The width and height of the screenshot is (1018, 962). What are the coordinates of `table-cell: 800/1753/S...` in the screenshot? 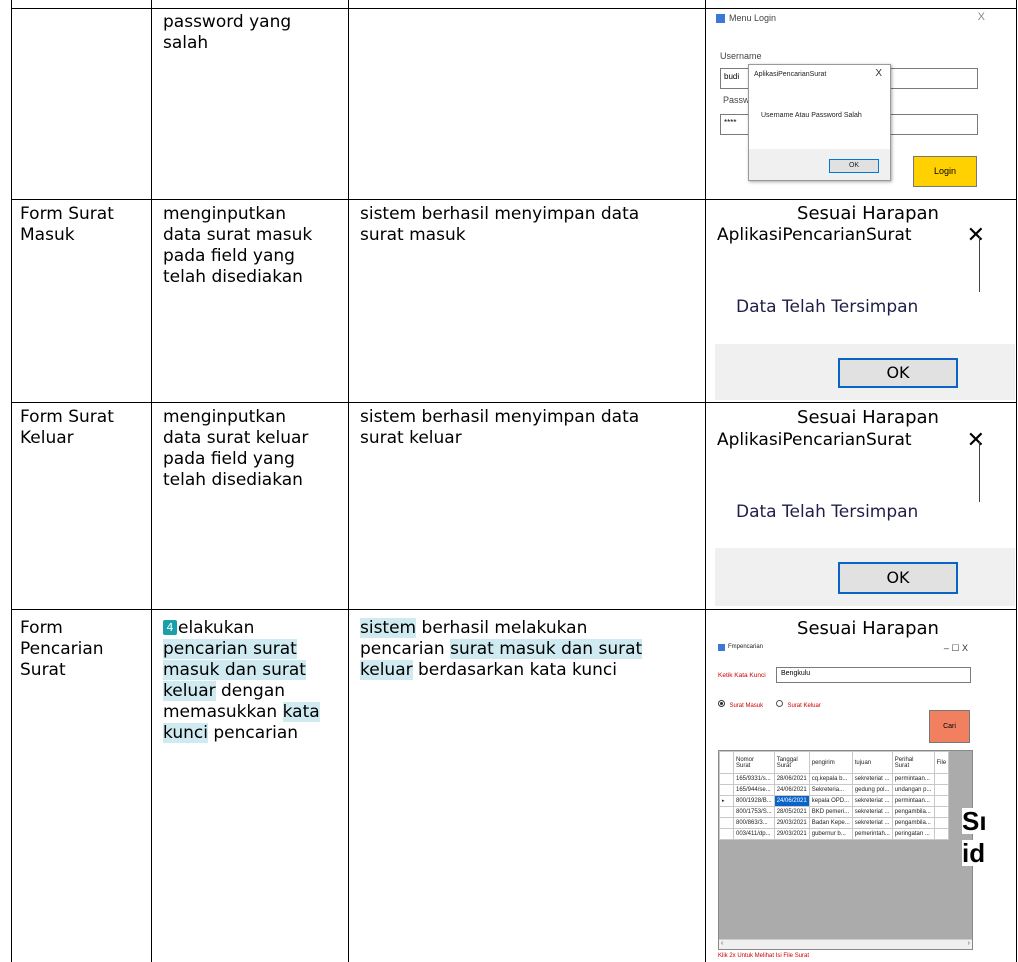 It's located at (754, 812).